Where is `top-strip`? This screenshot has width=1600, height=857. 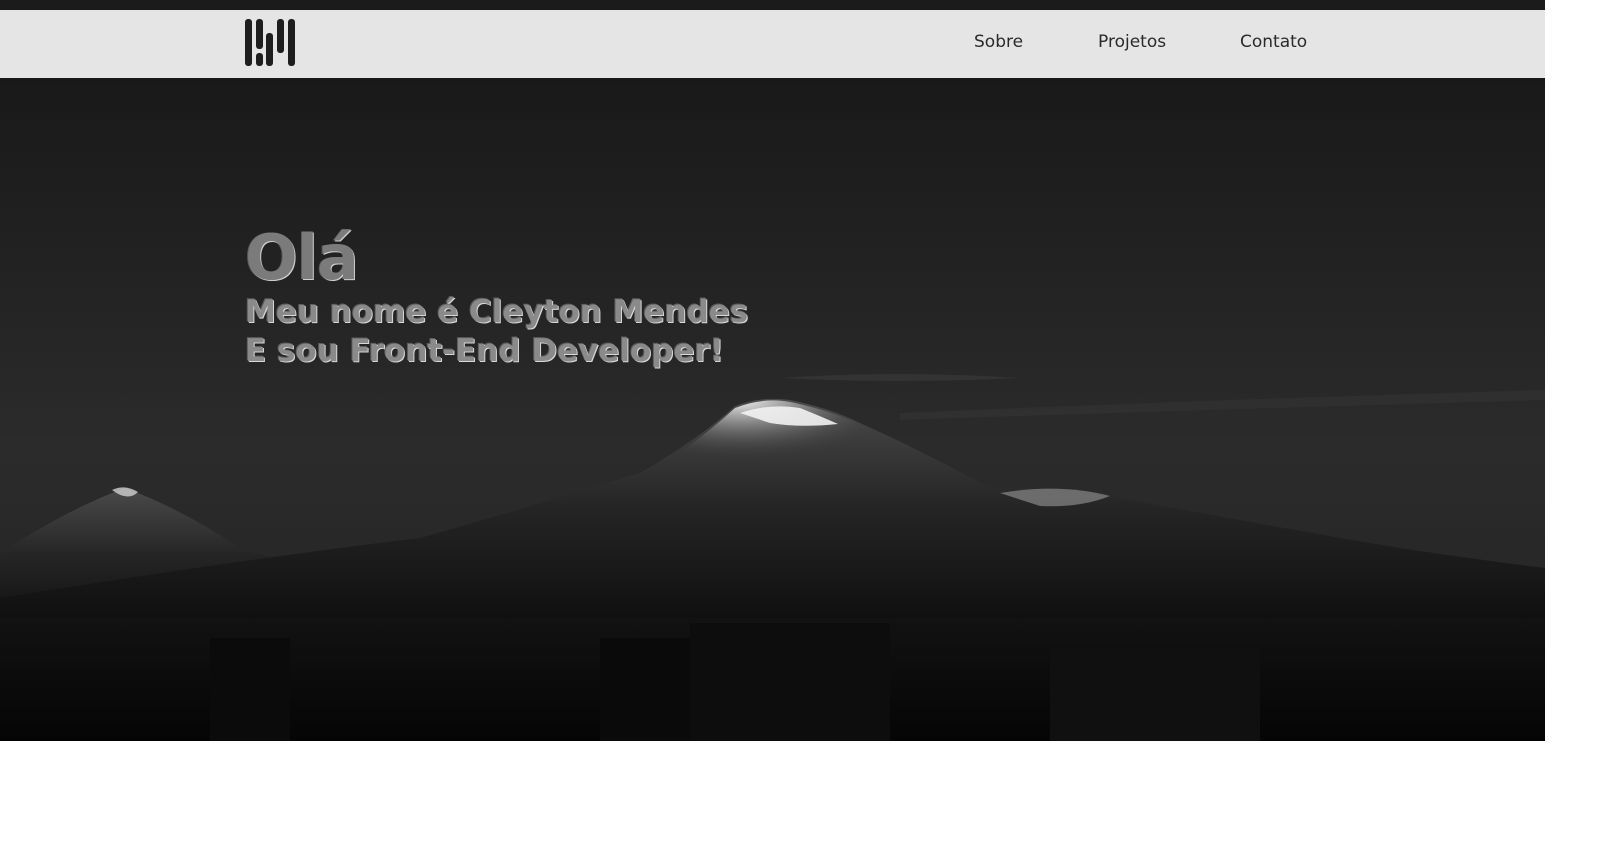 top-strip is located at coordinates (772, 5).